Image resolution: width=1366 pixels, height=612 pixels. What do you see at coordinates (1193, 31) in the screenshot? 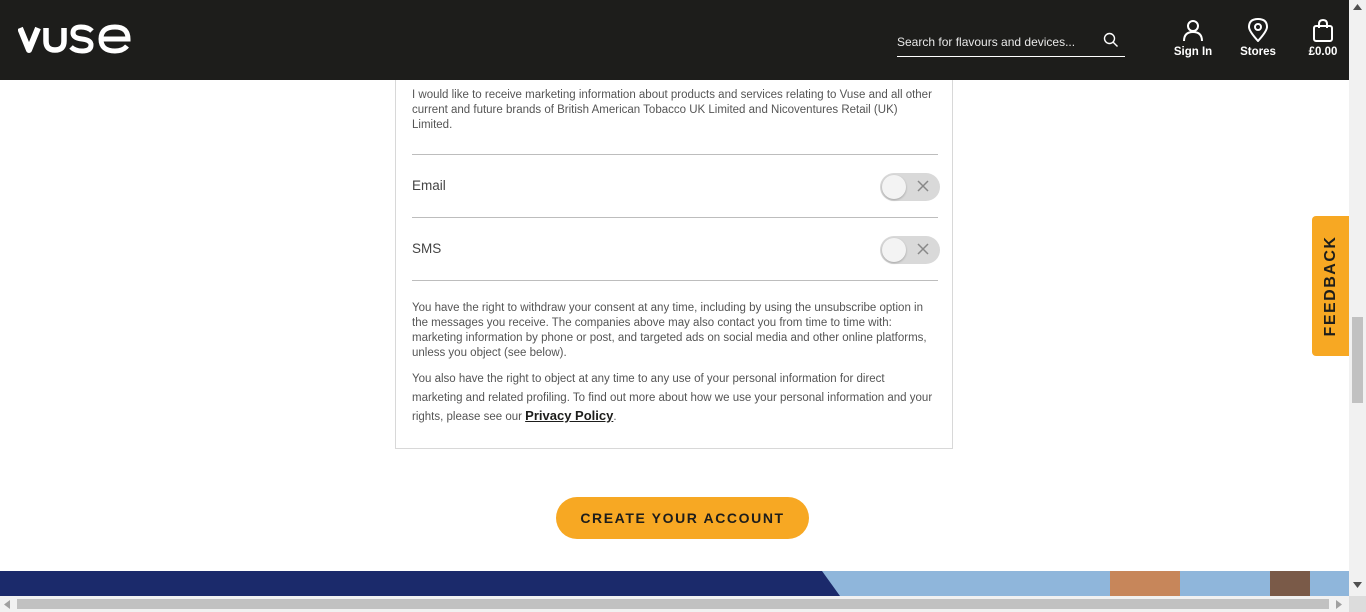
I see `user-icon` at bounding box center [1193, 31].